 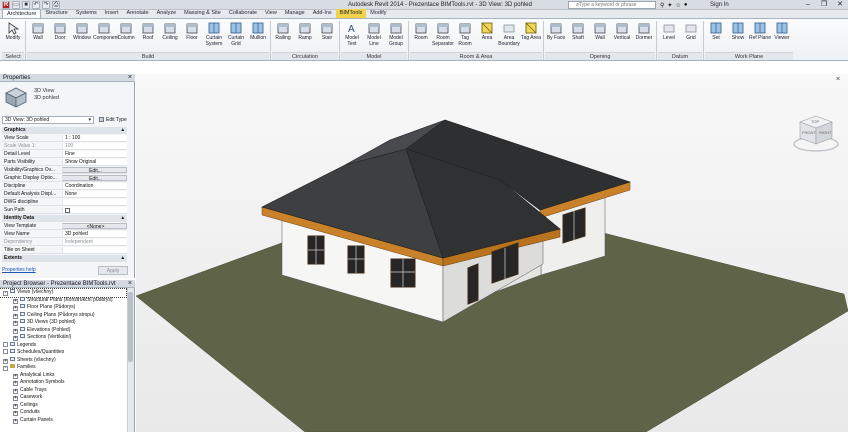 I want to click on tab-analyze: Analyze, so click(x=167, y=13).